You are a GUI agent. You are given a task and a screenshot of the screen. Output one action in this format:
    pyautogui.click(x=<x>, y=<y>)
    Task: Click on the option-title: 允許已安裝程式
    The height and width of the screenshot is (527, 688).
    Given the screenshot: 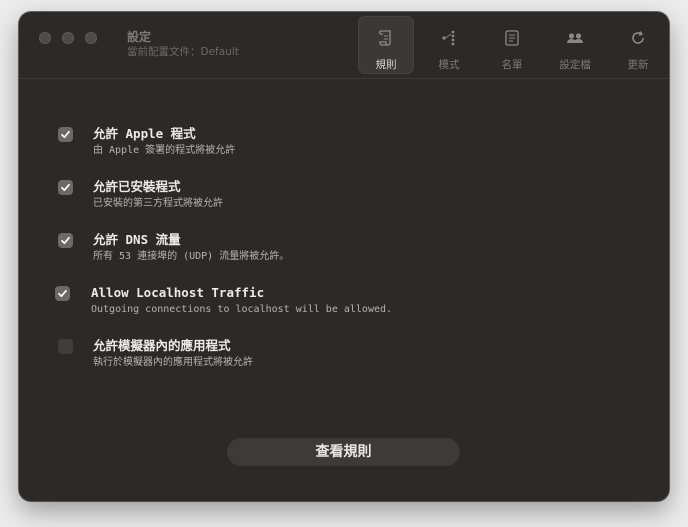 What is the action you would take?
    pyautogui.click(x=137, y=186)
    